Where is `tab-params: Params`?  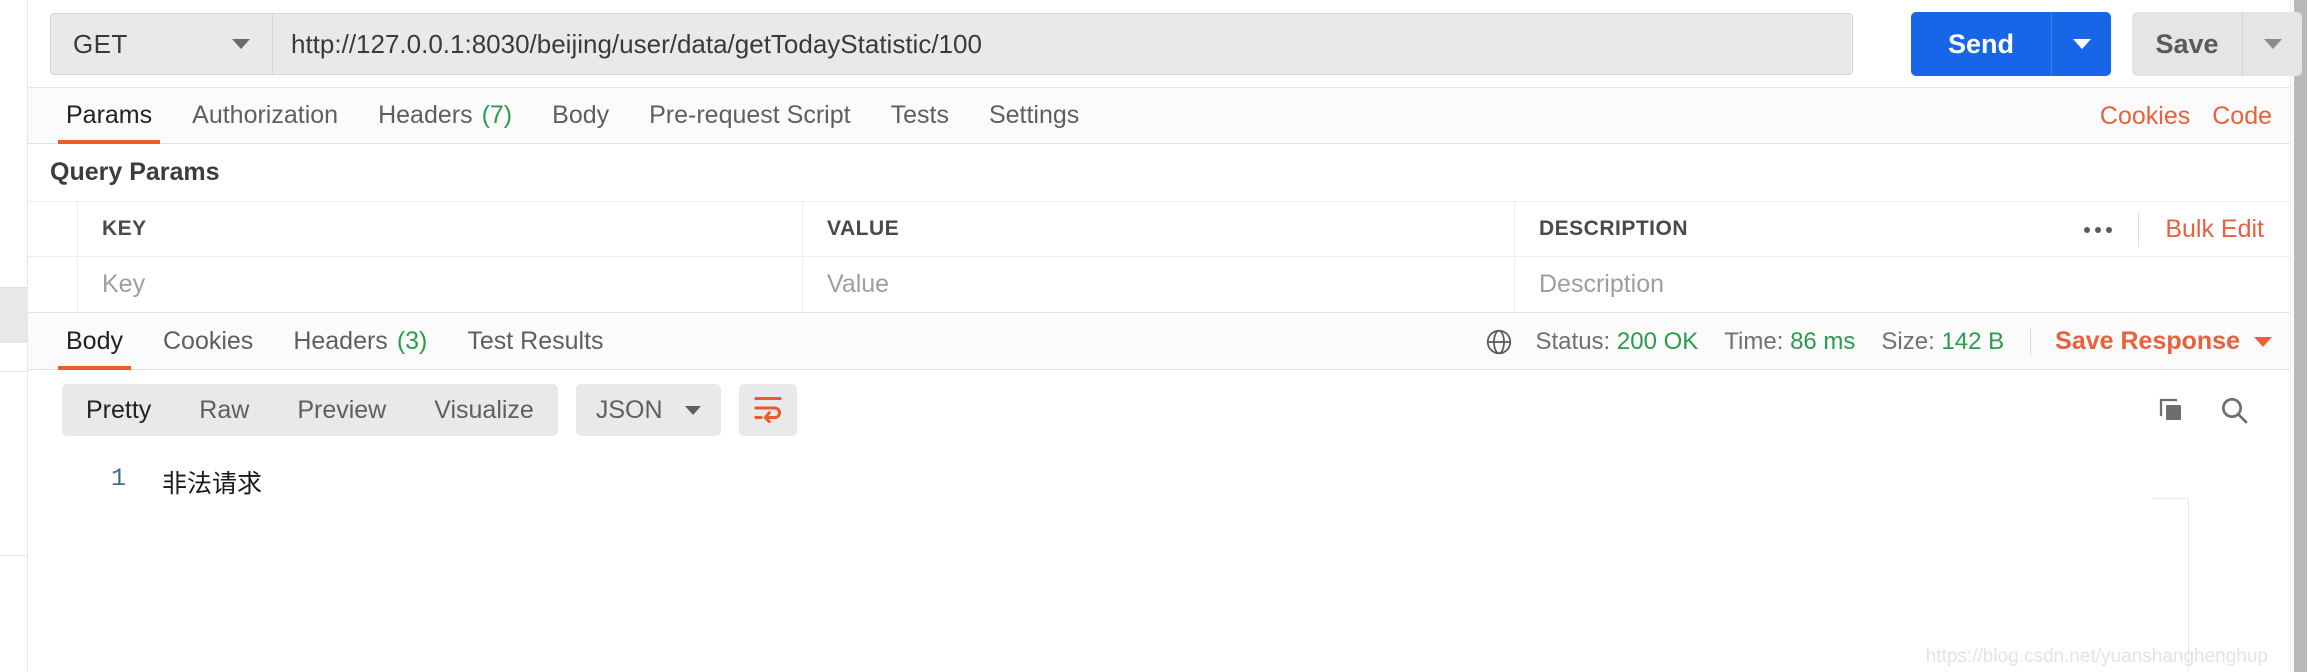 tab-params: Params is located at coordinates (109, 116).